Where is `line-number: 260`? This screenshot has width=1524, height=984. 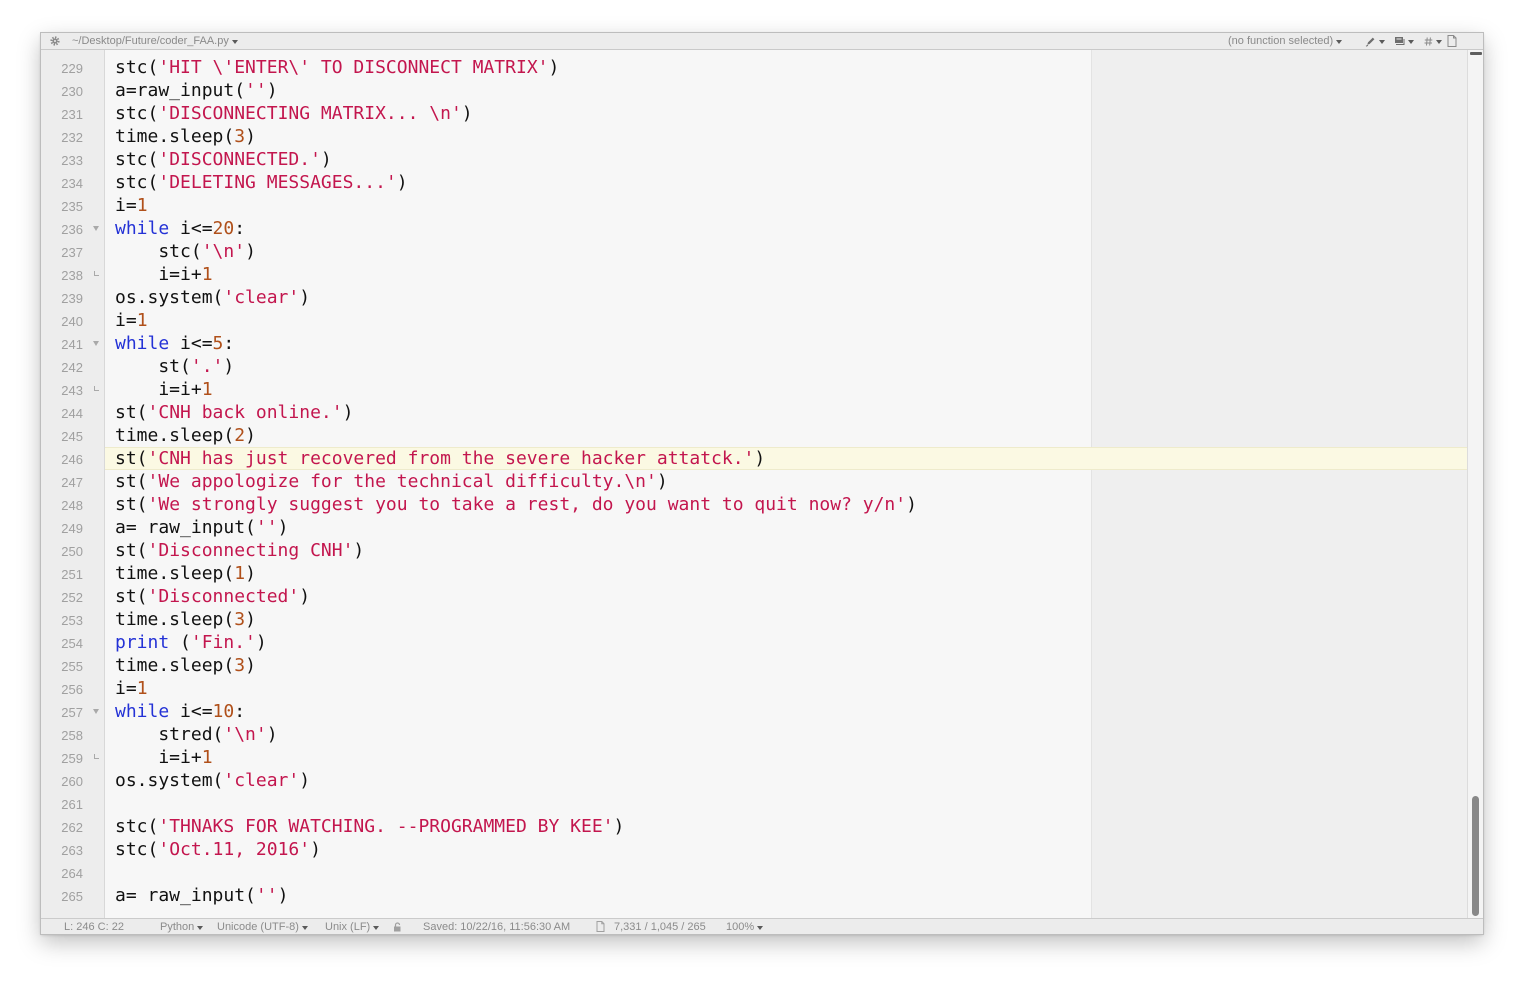 line-number: 260 is located at coordinates (72, 781).